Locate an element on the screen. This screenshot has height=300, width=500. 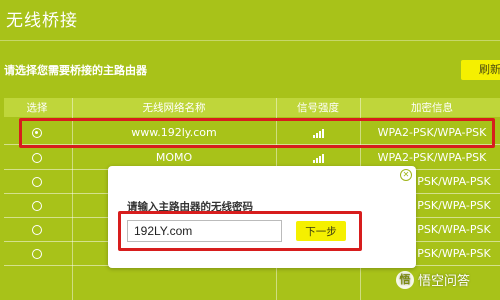
table-header: 选择 无线网络名称 信号强度 加密信息 is located at coordinates (252, 107).